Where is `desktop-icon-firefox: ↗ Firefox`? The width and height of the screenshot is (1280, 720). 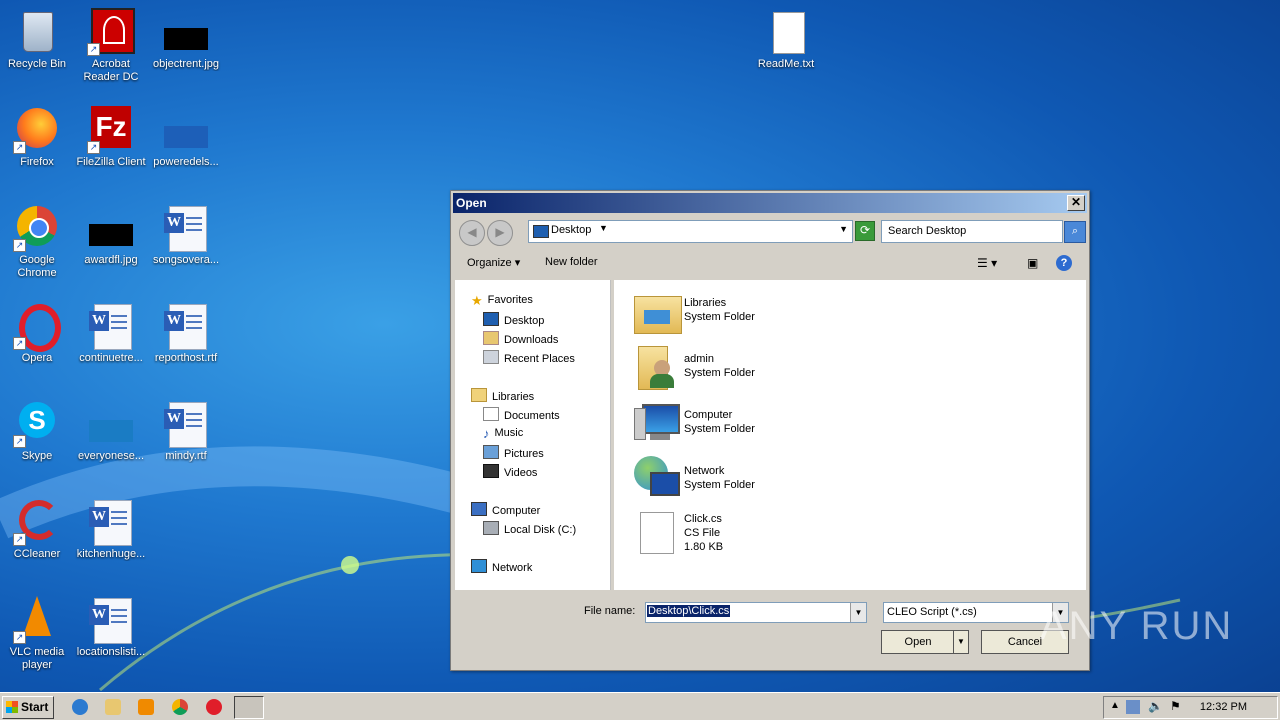 desktop-icon-firefox: ↗ Firefox is located at coordinates (37, 137).